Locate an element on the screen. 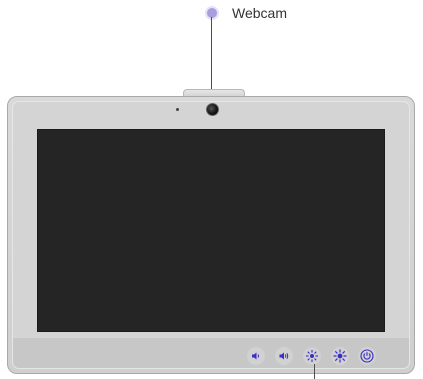 This screenshot has height=379, width=423. callout-label: Webcam is located at coordinates (259, 13).